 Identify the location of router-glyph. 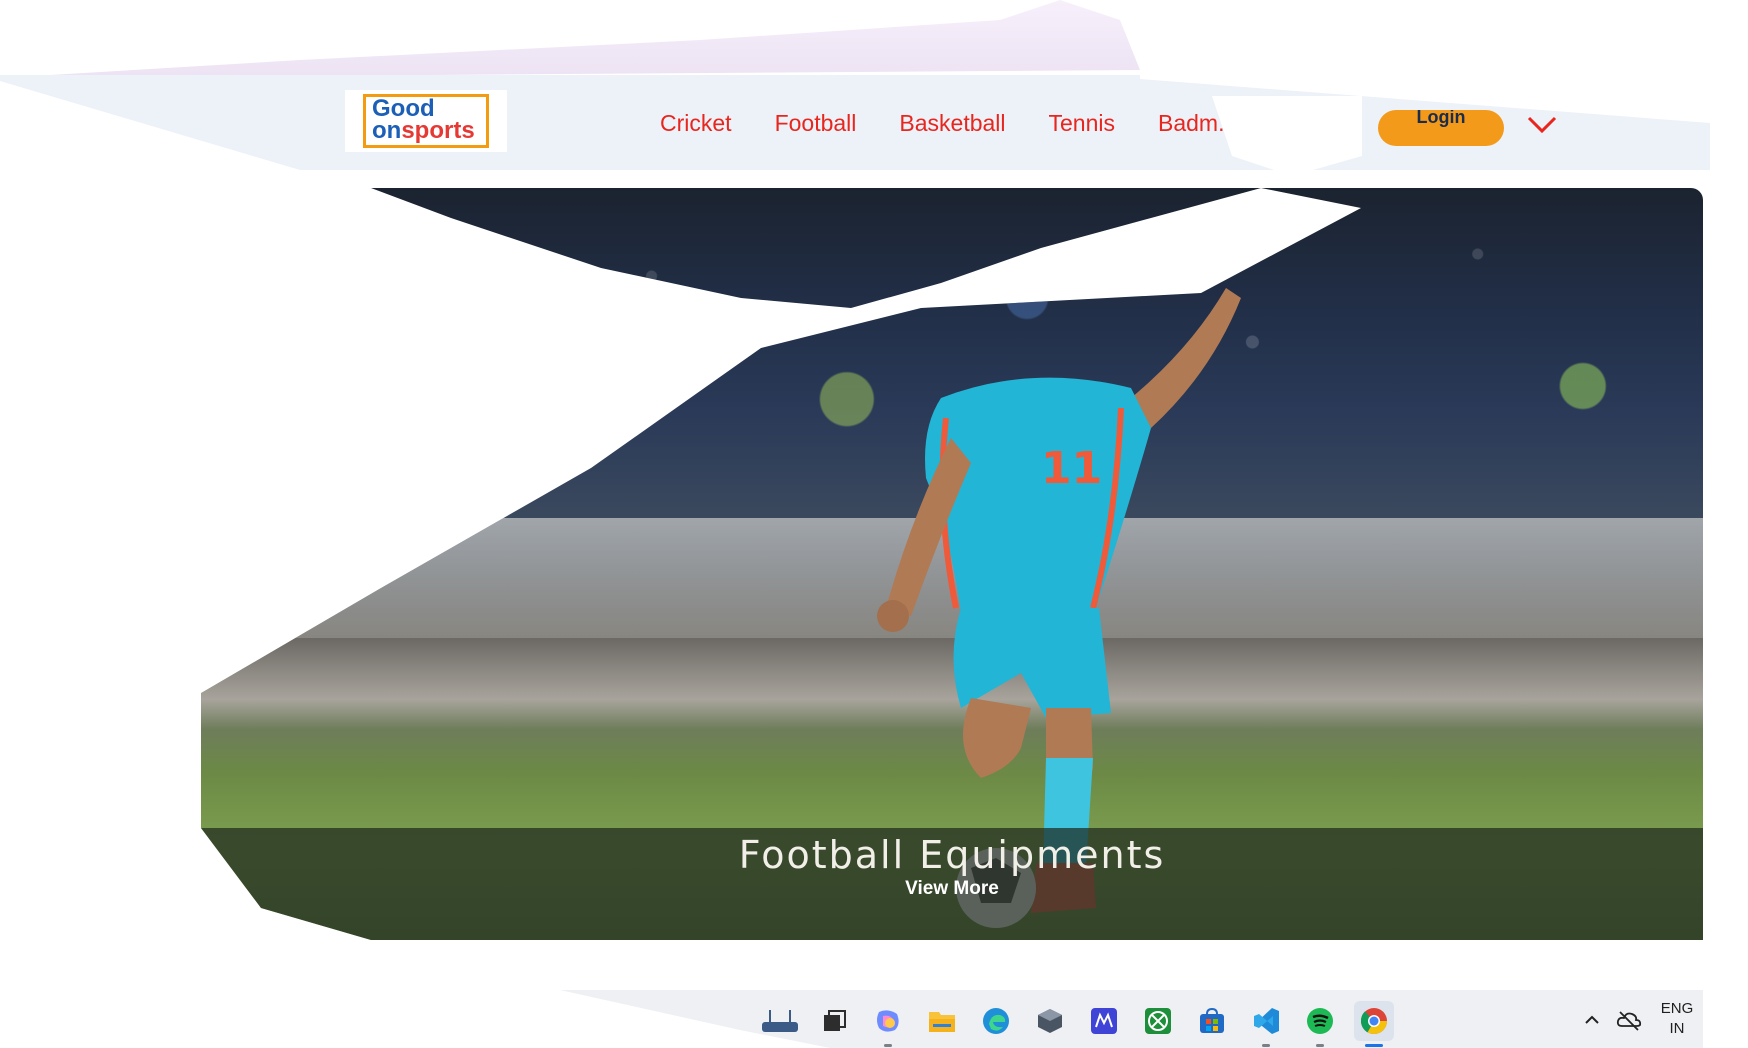
(780, 1021).